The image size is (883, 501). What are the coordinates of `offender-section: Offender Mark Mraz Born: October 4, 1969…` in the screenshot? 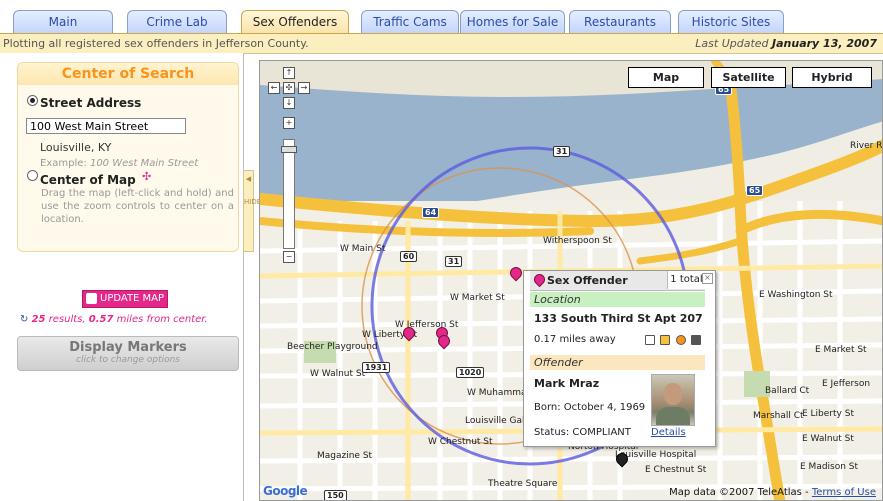 It's located at (617, 398).